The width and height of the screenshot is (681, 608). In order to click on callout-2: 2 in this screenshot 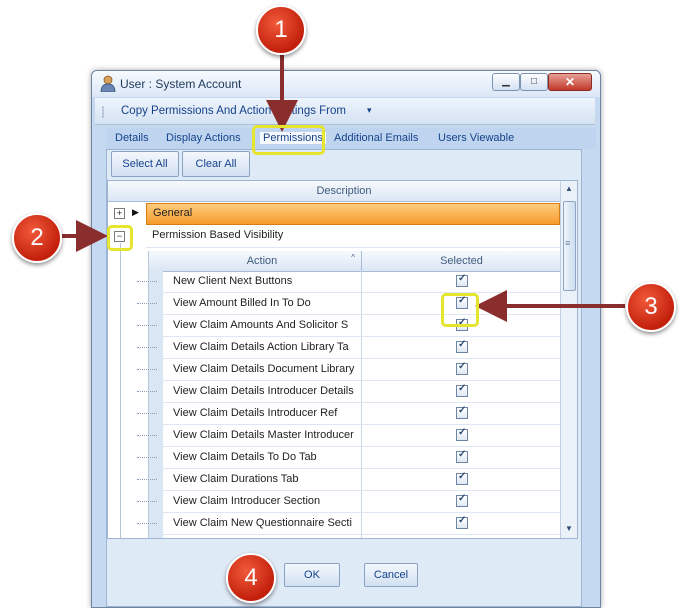, I will do `click(37, 238)`.